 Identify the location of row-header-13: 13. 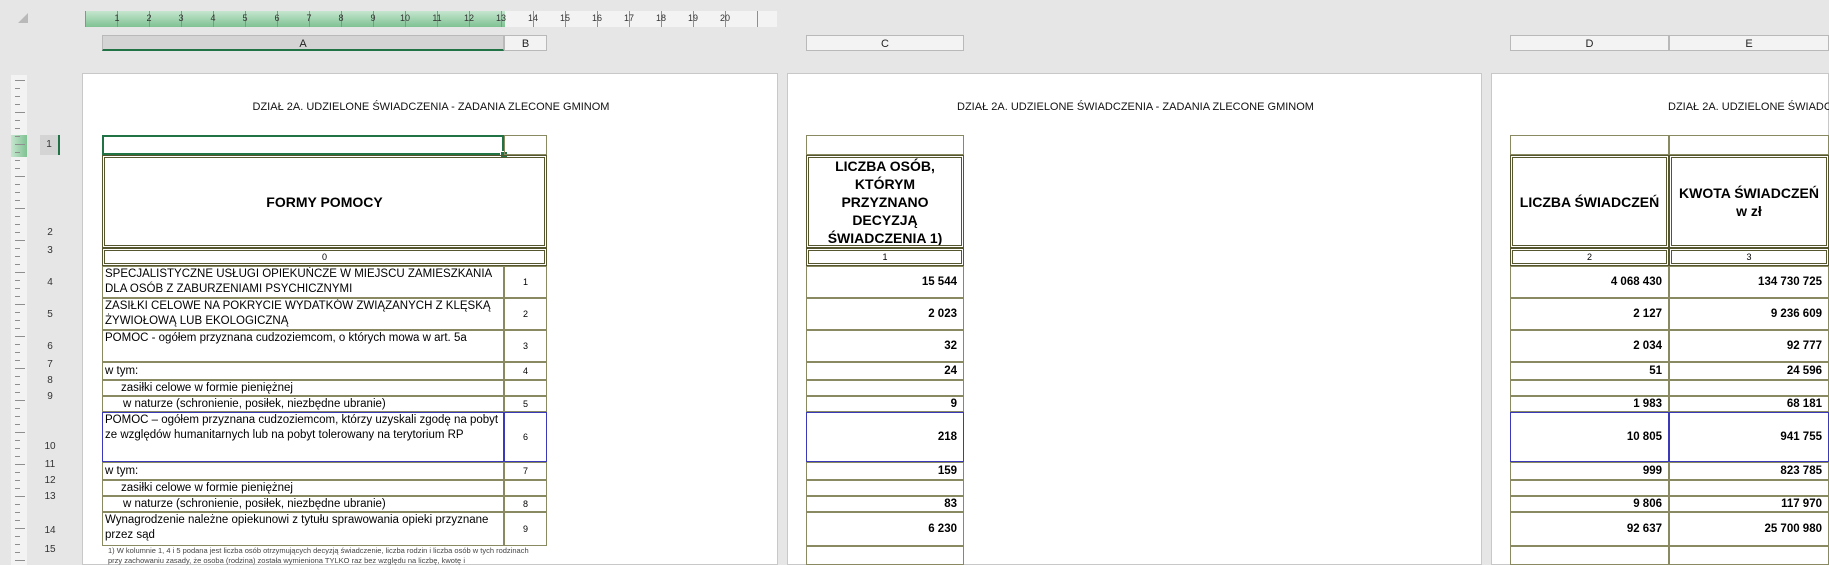
(50, 501).